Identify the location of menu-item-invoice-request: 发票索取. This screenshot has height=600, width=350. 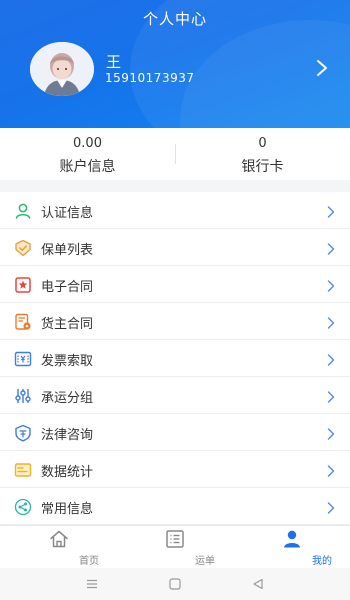
(175, 358).